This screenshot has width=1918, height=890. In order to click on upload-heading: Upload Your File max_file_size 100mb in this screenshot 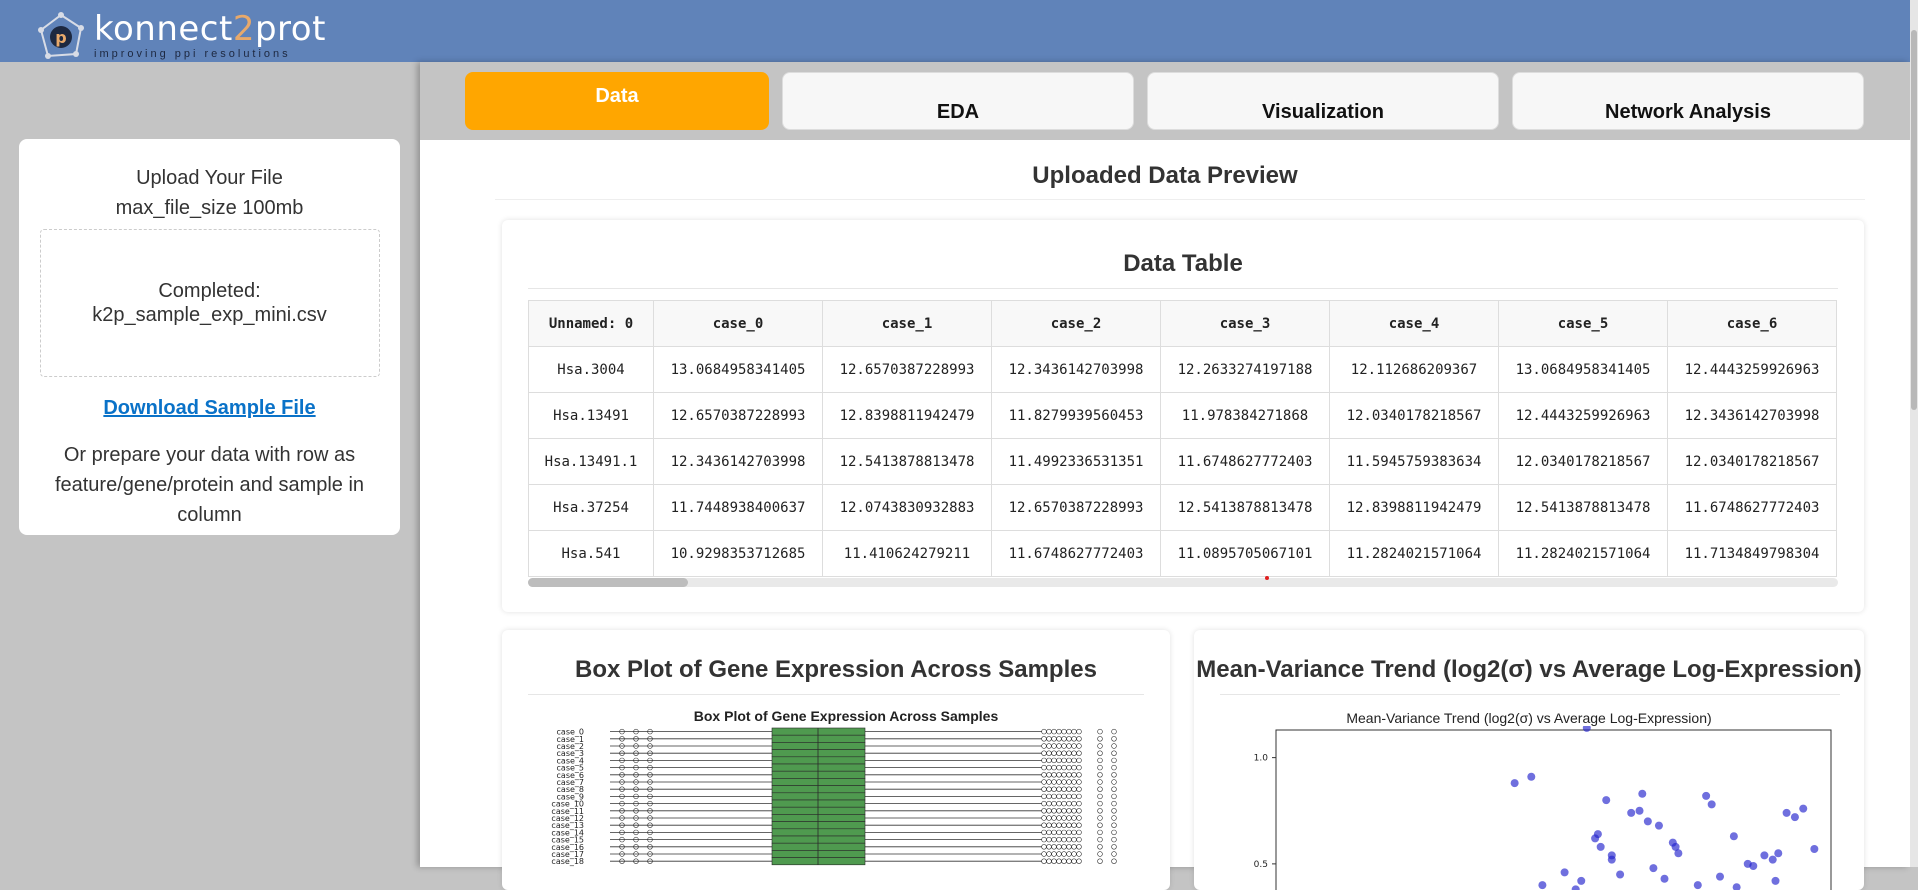, I will do `click(209, 193)`.